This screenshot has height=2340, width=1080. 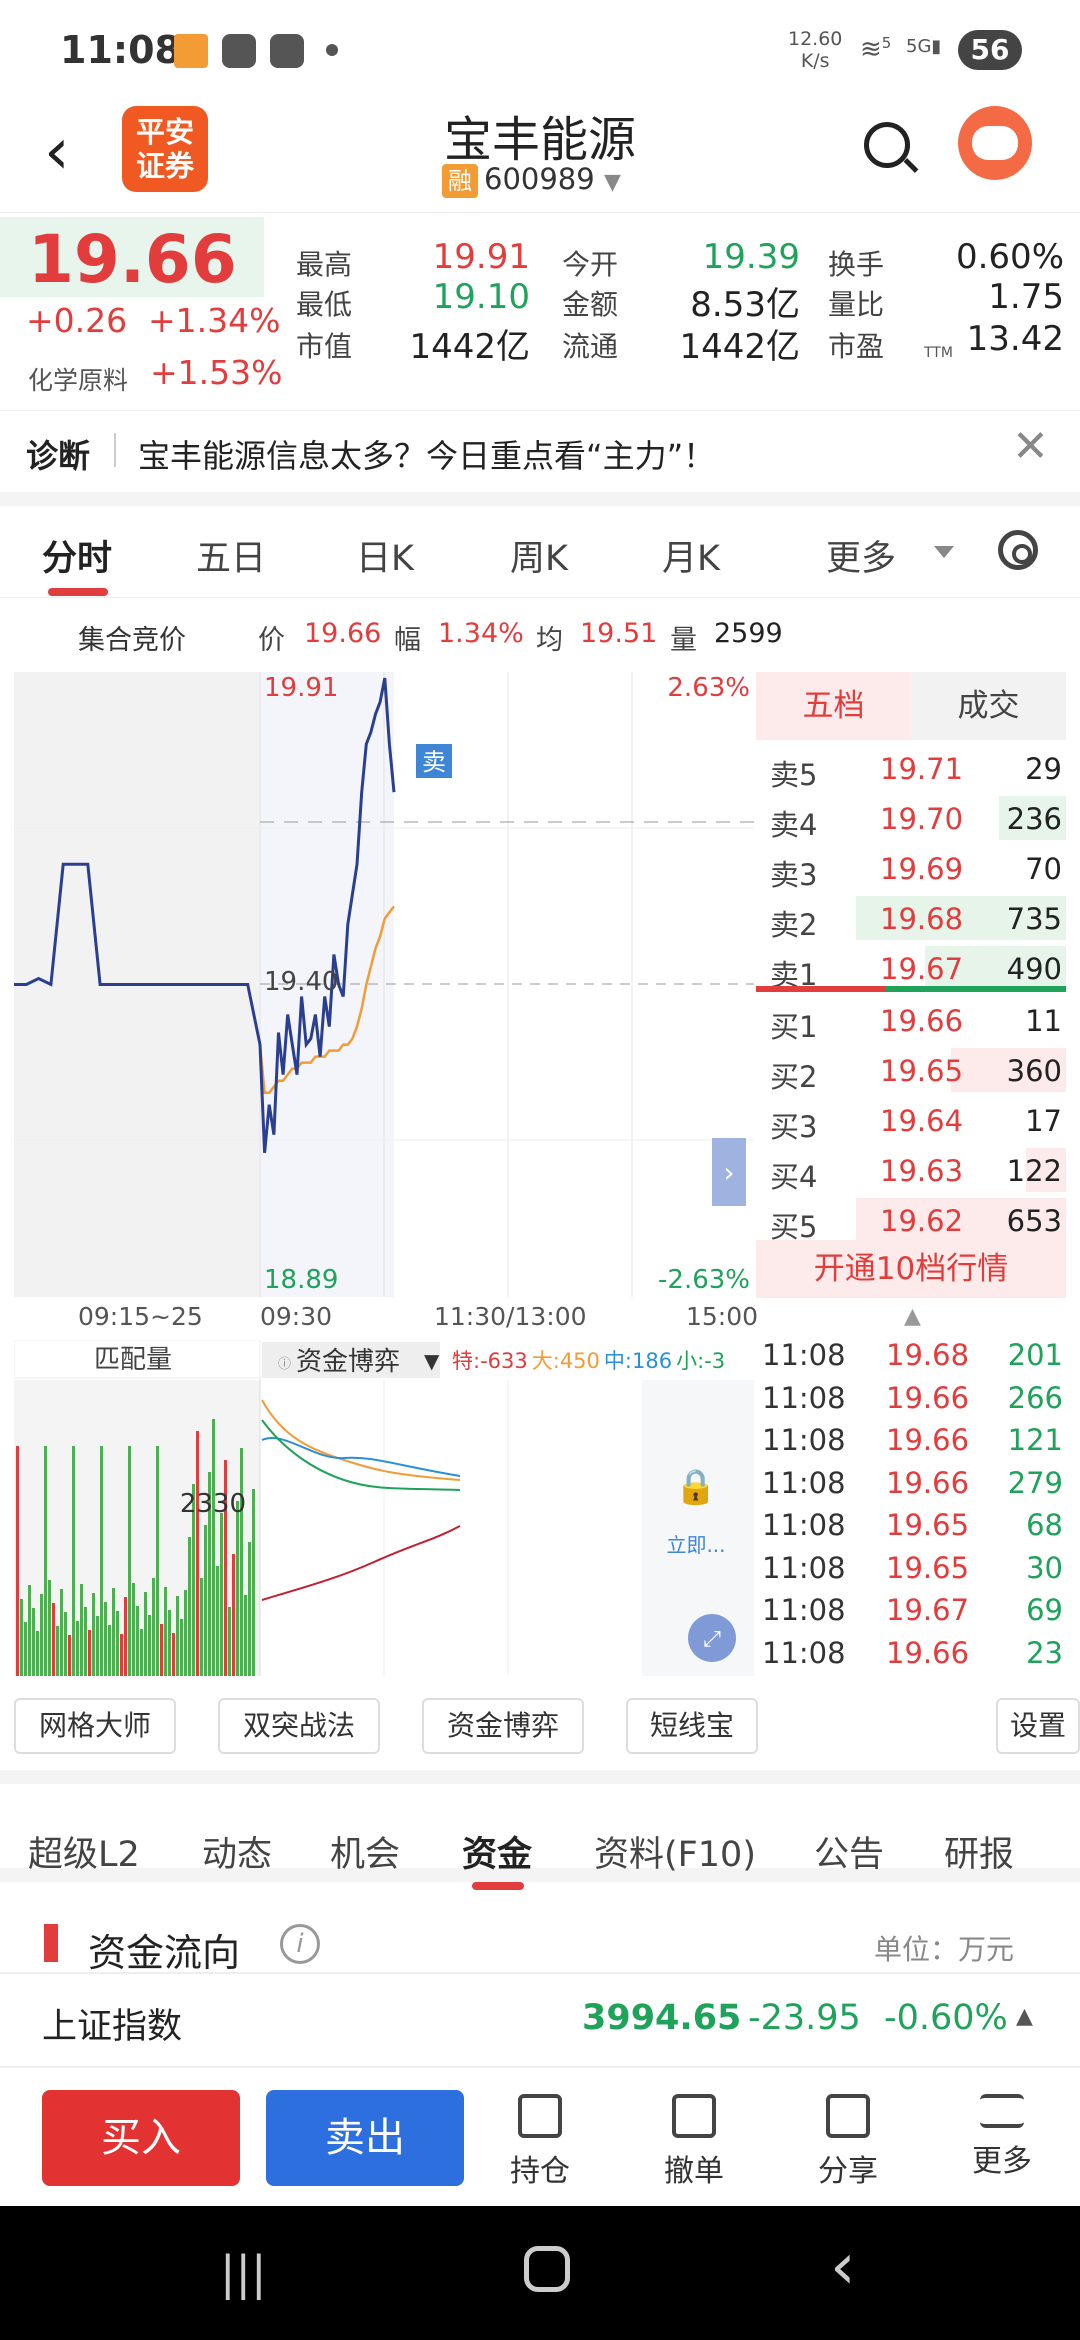 I want to click on stat-value: 13.42, so click(x=1015, y=339).